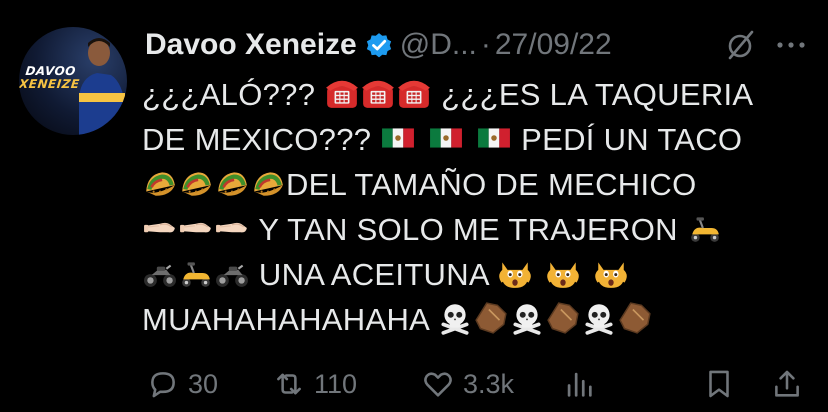  I want to click on tweet-text-segment: DE MEXICO???, so click(257, 139).